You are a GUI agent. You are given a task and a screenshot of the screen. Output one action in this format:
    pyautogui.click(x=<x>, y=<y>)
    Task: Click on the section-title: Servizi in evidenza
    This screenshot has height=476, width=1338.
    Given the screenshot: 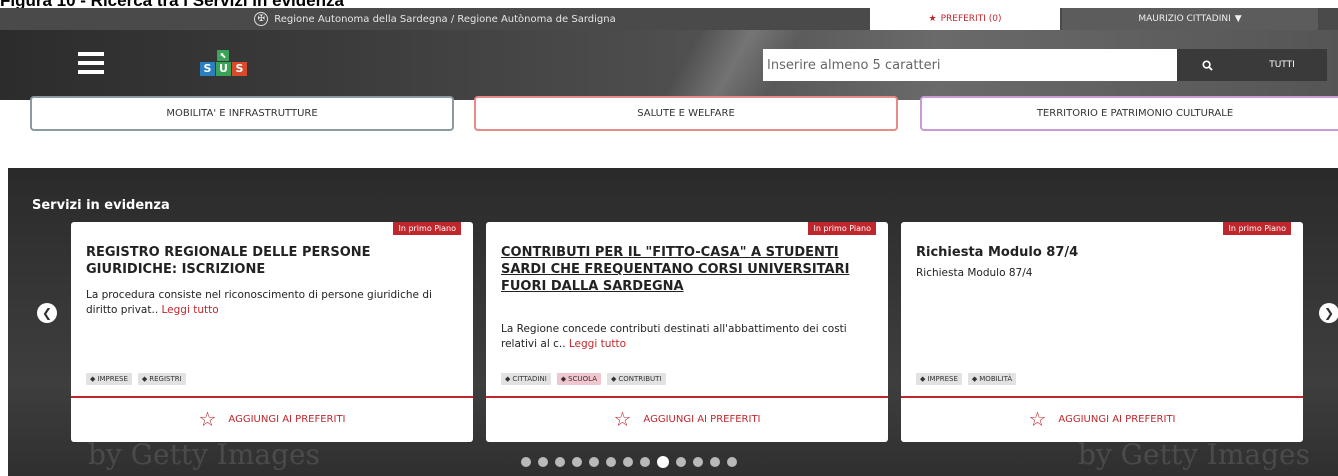 What is the action you would take?
    pyautogui.click(x=101, y=205)
    